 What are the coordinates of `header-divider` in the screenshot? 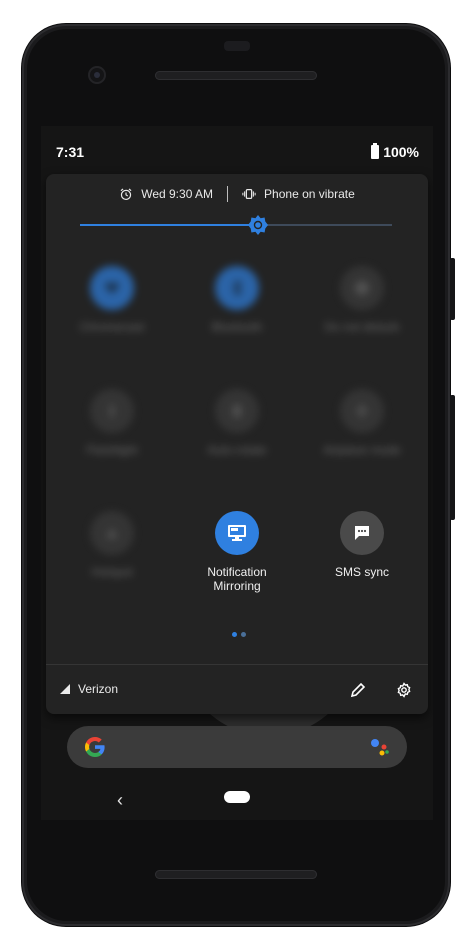 It's located at (228, 194).